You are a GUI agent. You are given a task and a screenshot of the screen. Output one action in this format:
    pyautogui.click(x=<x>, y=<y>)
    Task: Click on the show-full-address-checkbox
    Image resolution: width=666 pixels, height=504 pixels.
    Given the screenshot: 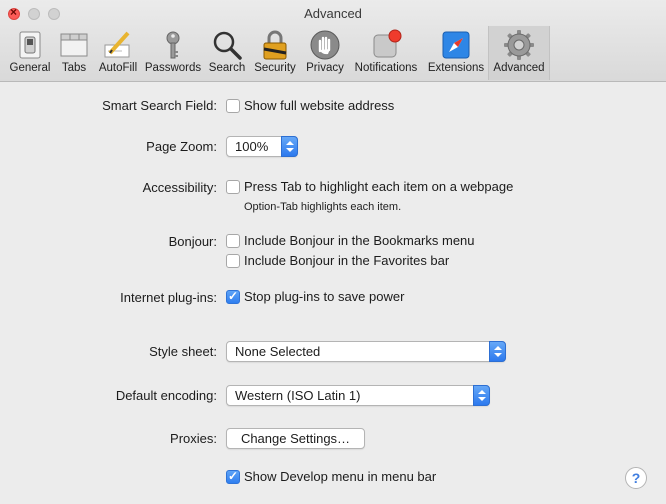 What is the action you would take?
    pyautogui.click(x=233, y=106)
    